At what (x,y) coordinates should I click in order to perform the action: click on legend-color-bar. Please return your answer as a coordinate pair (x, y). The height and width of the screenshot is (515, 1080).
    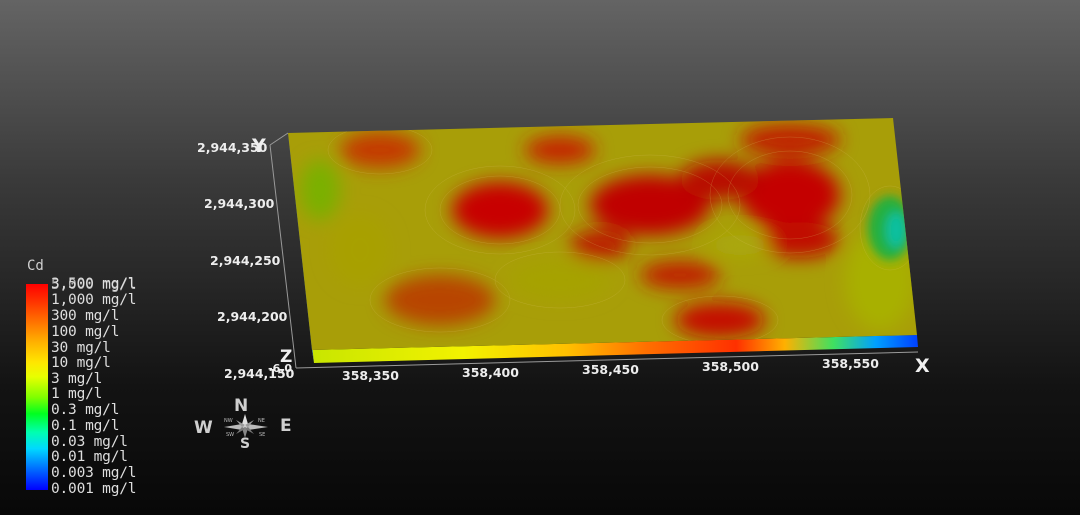
    Looking at the image, I should click on (37, 387).